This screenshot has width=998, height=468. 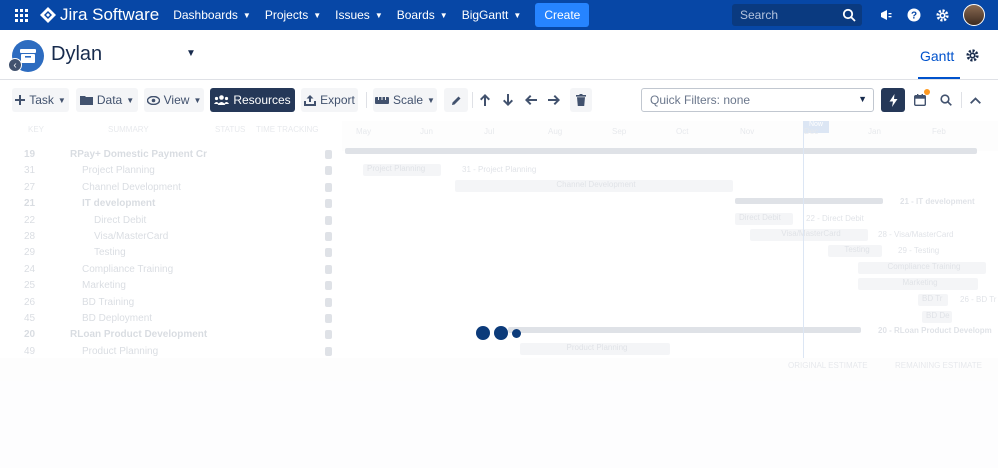 I want to click on table-row: 22 Direct Debit, so click(x=171, y=221).